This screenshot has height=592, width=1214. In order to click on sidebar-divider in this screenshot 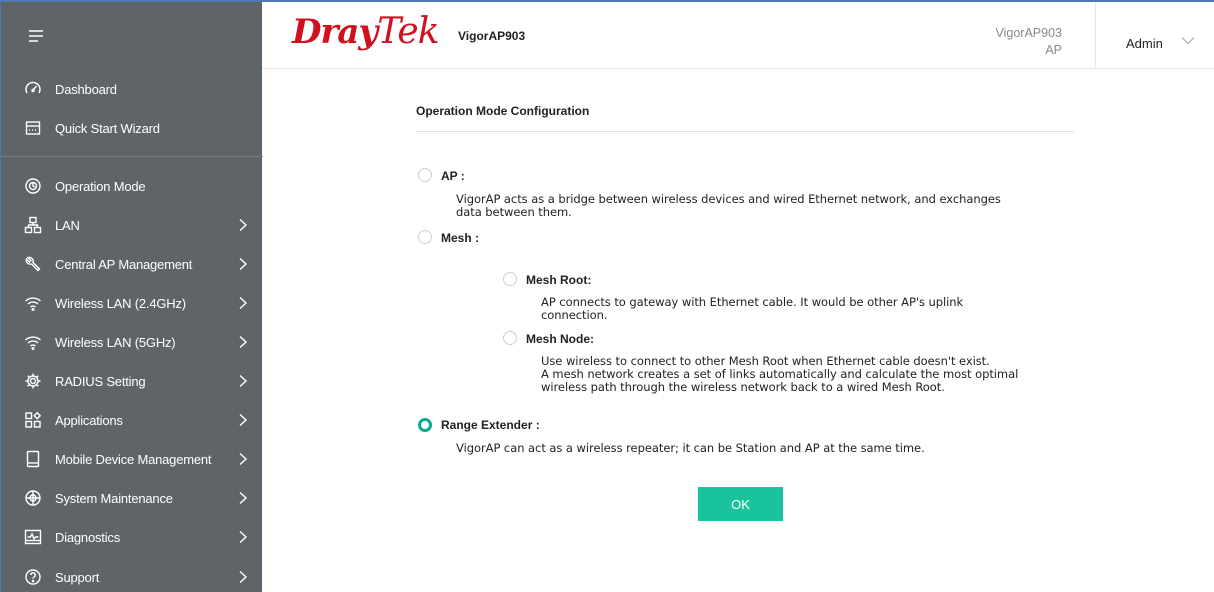, I will do `click(132, 156)`.